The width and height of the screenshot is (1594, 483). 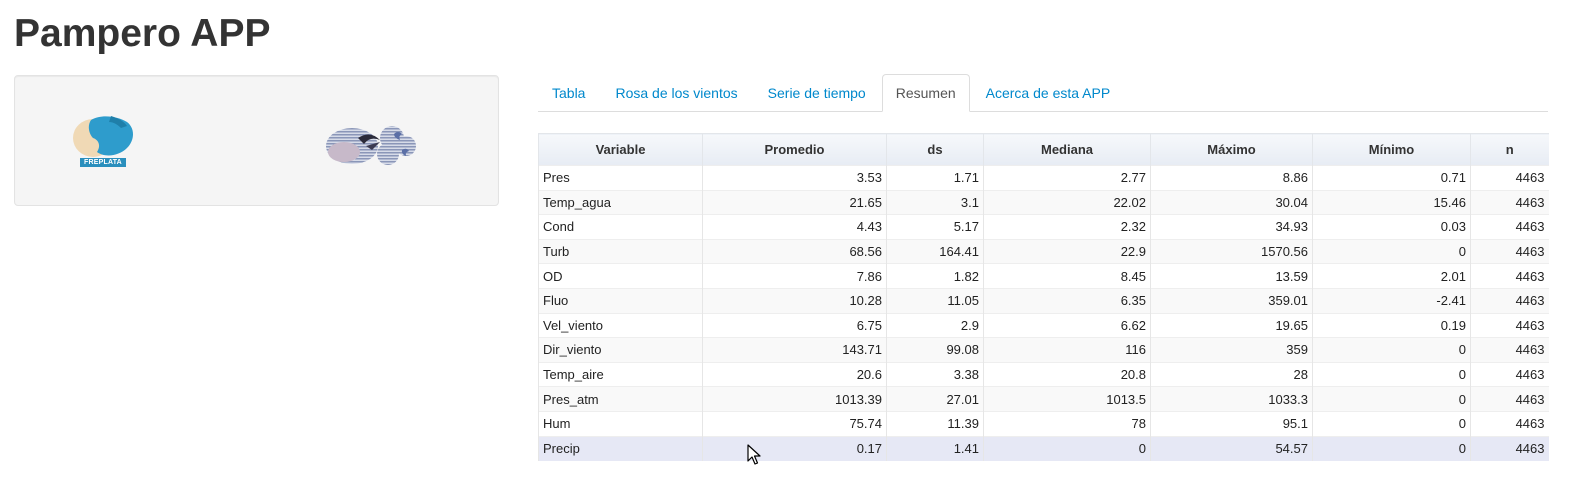 I want to click on table-row: Pres_atm 1013.39 27.01 1013.5 1033.3 0 4463, so click(x=1043, y=399).